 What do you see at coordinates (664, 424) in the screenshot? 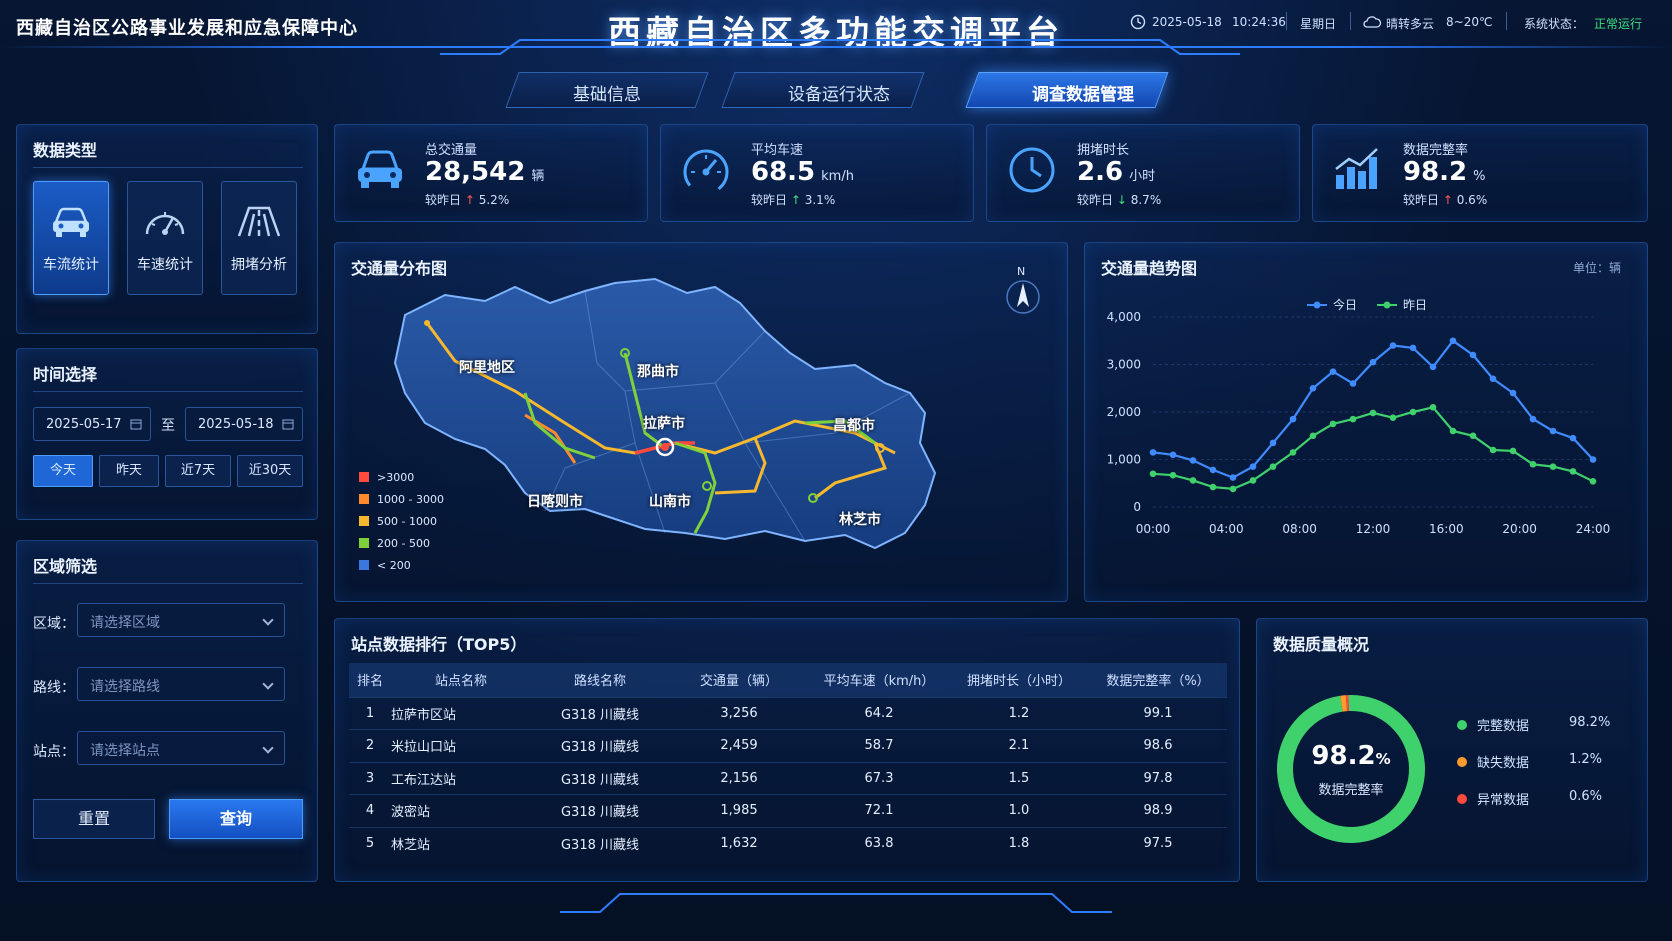
I see `city-label-lhasa: 拉萨市` at bounding box center [664, 424].